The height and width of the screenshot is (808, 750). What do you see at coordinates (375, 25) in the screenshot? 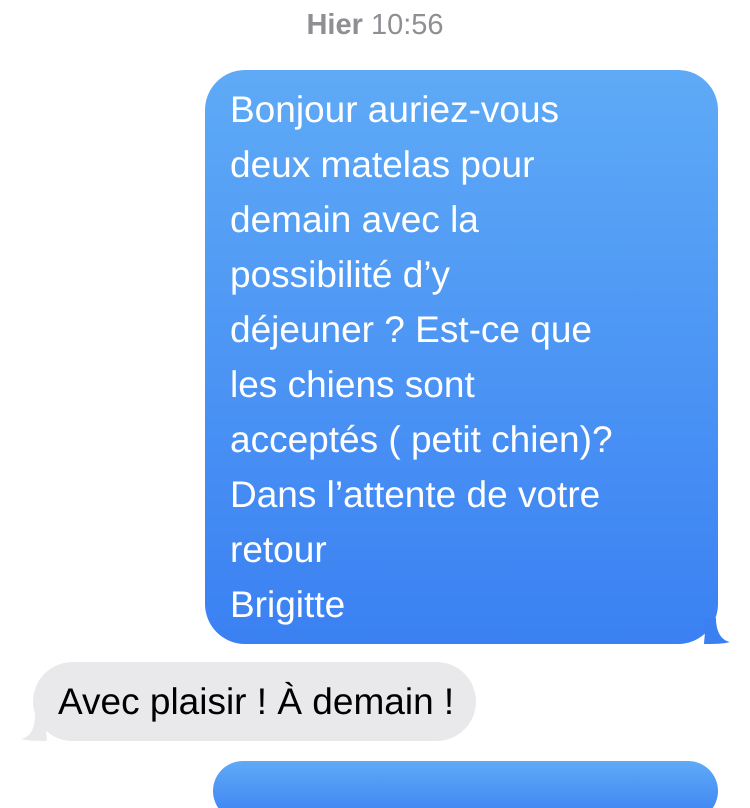
I see `timestamp: Hier 10:56` at bounding box center [375, 25].